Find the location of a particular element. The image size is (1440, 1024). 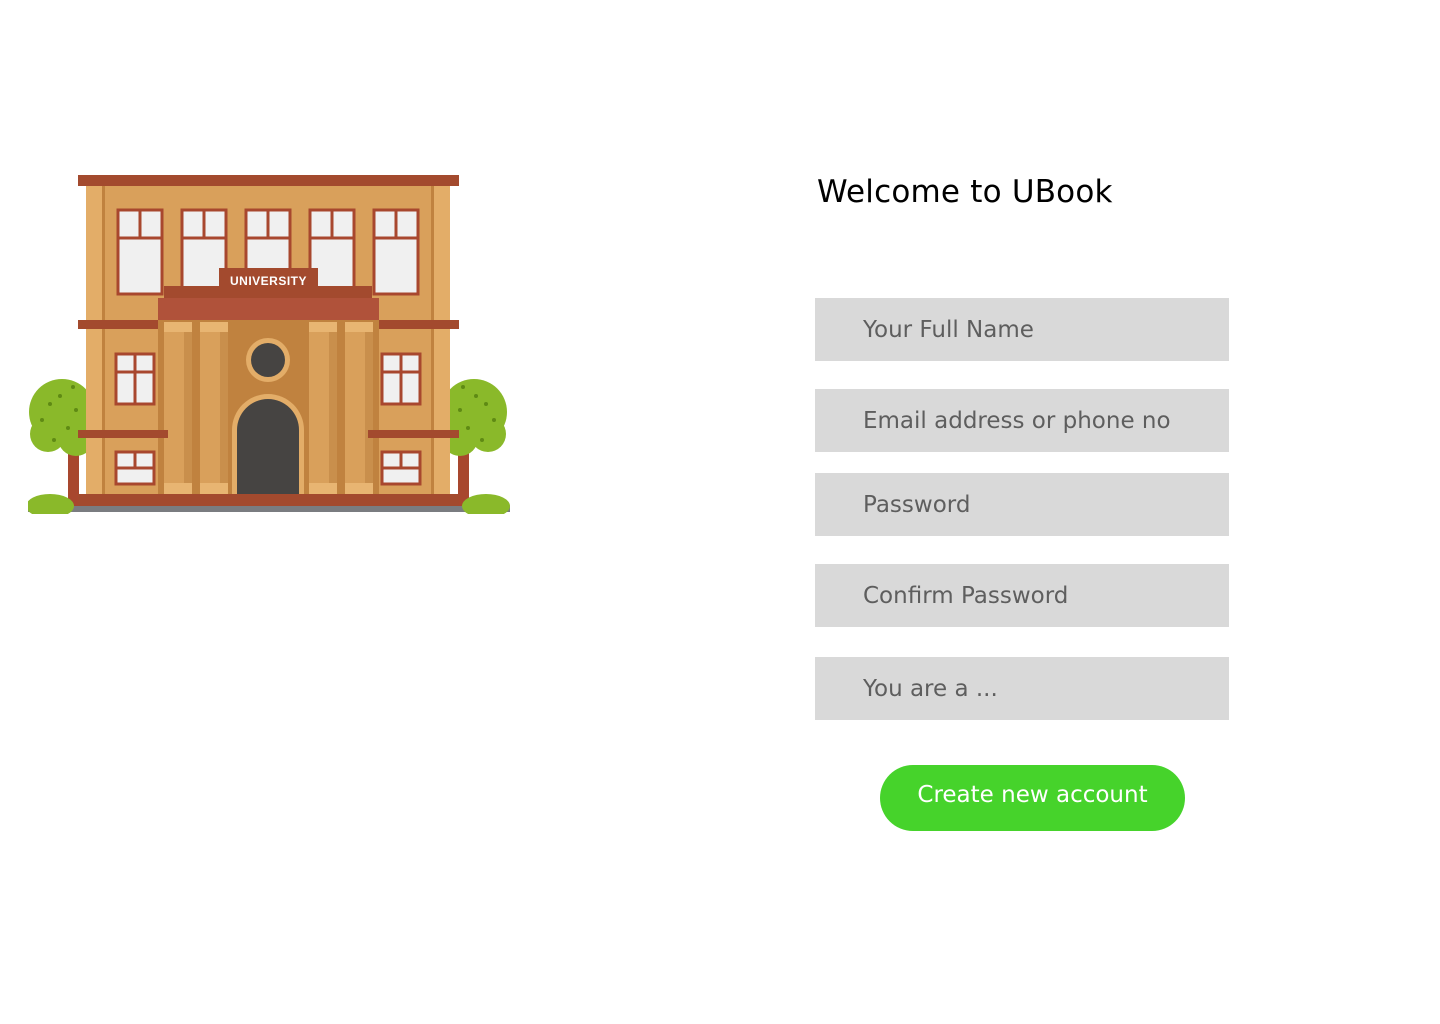

university-building-illustration: UNIVERSITY is located at coordinates (269, 343).